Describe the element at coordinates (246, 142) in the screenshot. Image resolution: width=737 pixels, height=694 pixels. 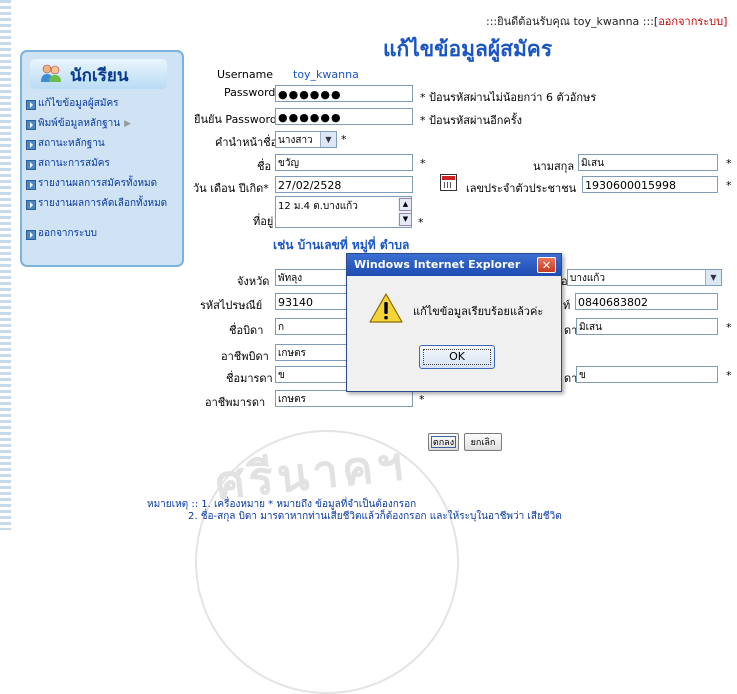
I see `prefix-label: คำนำหน้าชื่อ` at that location.